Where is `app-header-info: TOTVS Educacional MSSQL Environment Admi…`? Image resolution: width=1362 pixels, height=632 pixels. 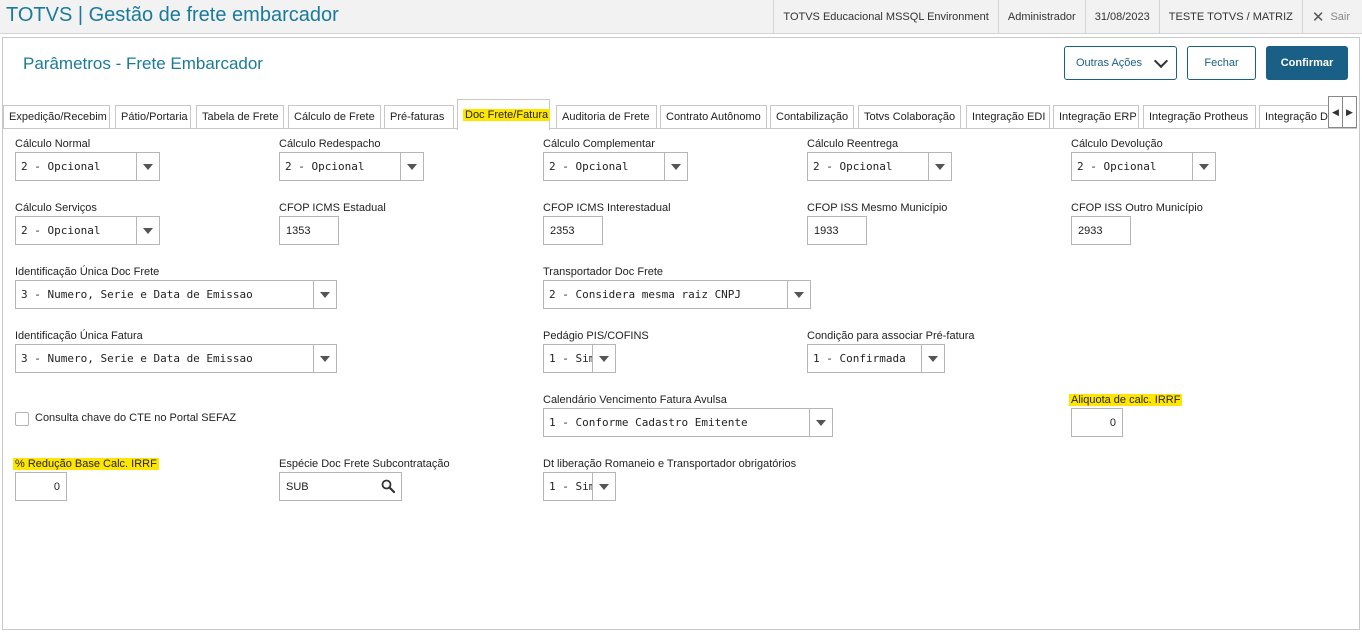
app-header-info: TOTVS Educacional MSSQL Environment Admi… is located at coordinates (1067, 16).